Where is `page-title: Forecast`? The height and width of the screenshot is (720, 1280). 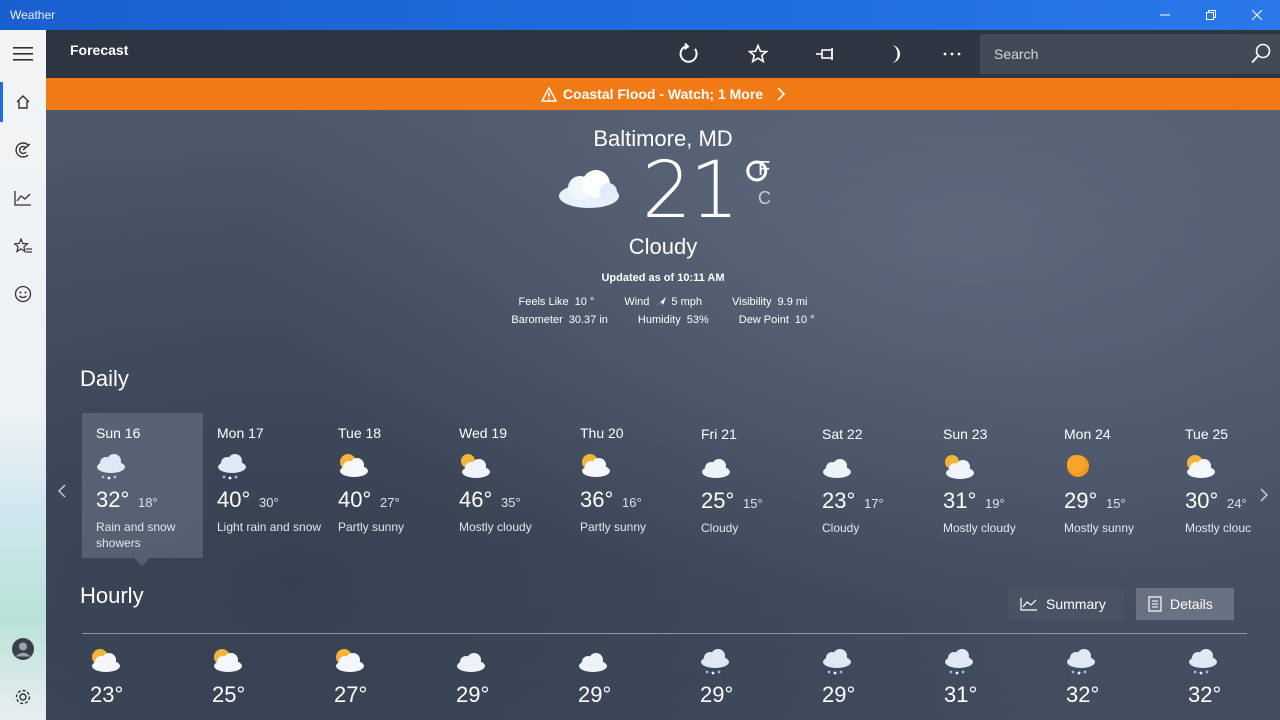
page-title: Forecast is located at coordinates (99, 50).